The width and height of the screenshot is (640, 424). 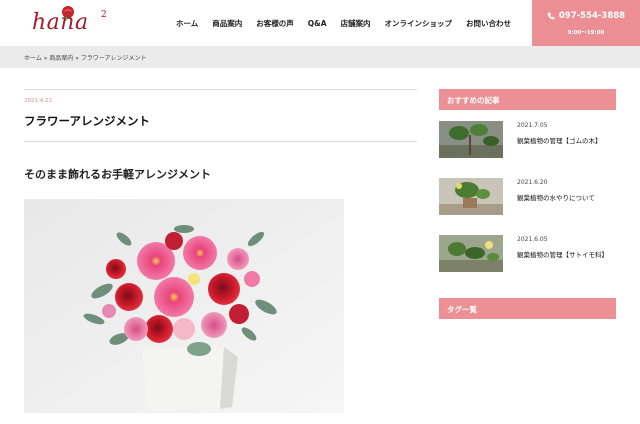 What do you see at coordinates (527, 308) in the screenshot?
I see `sidebar-heading-tags: タグ一覧` at bounding box center [527, 308].